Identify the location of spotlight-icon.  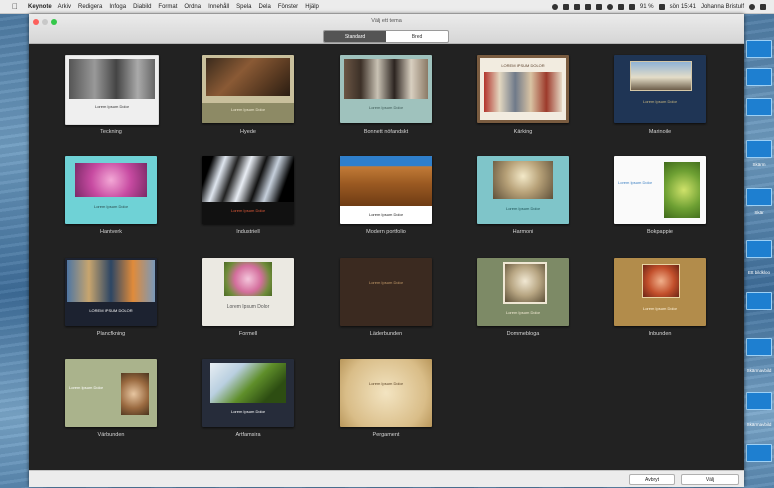
(752, 6).